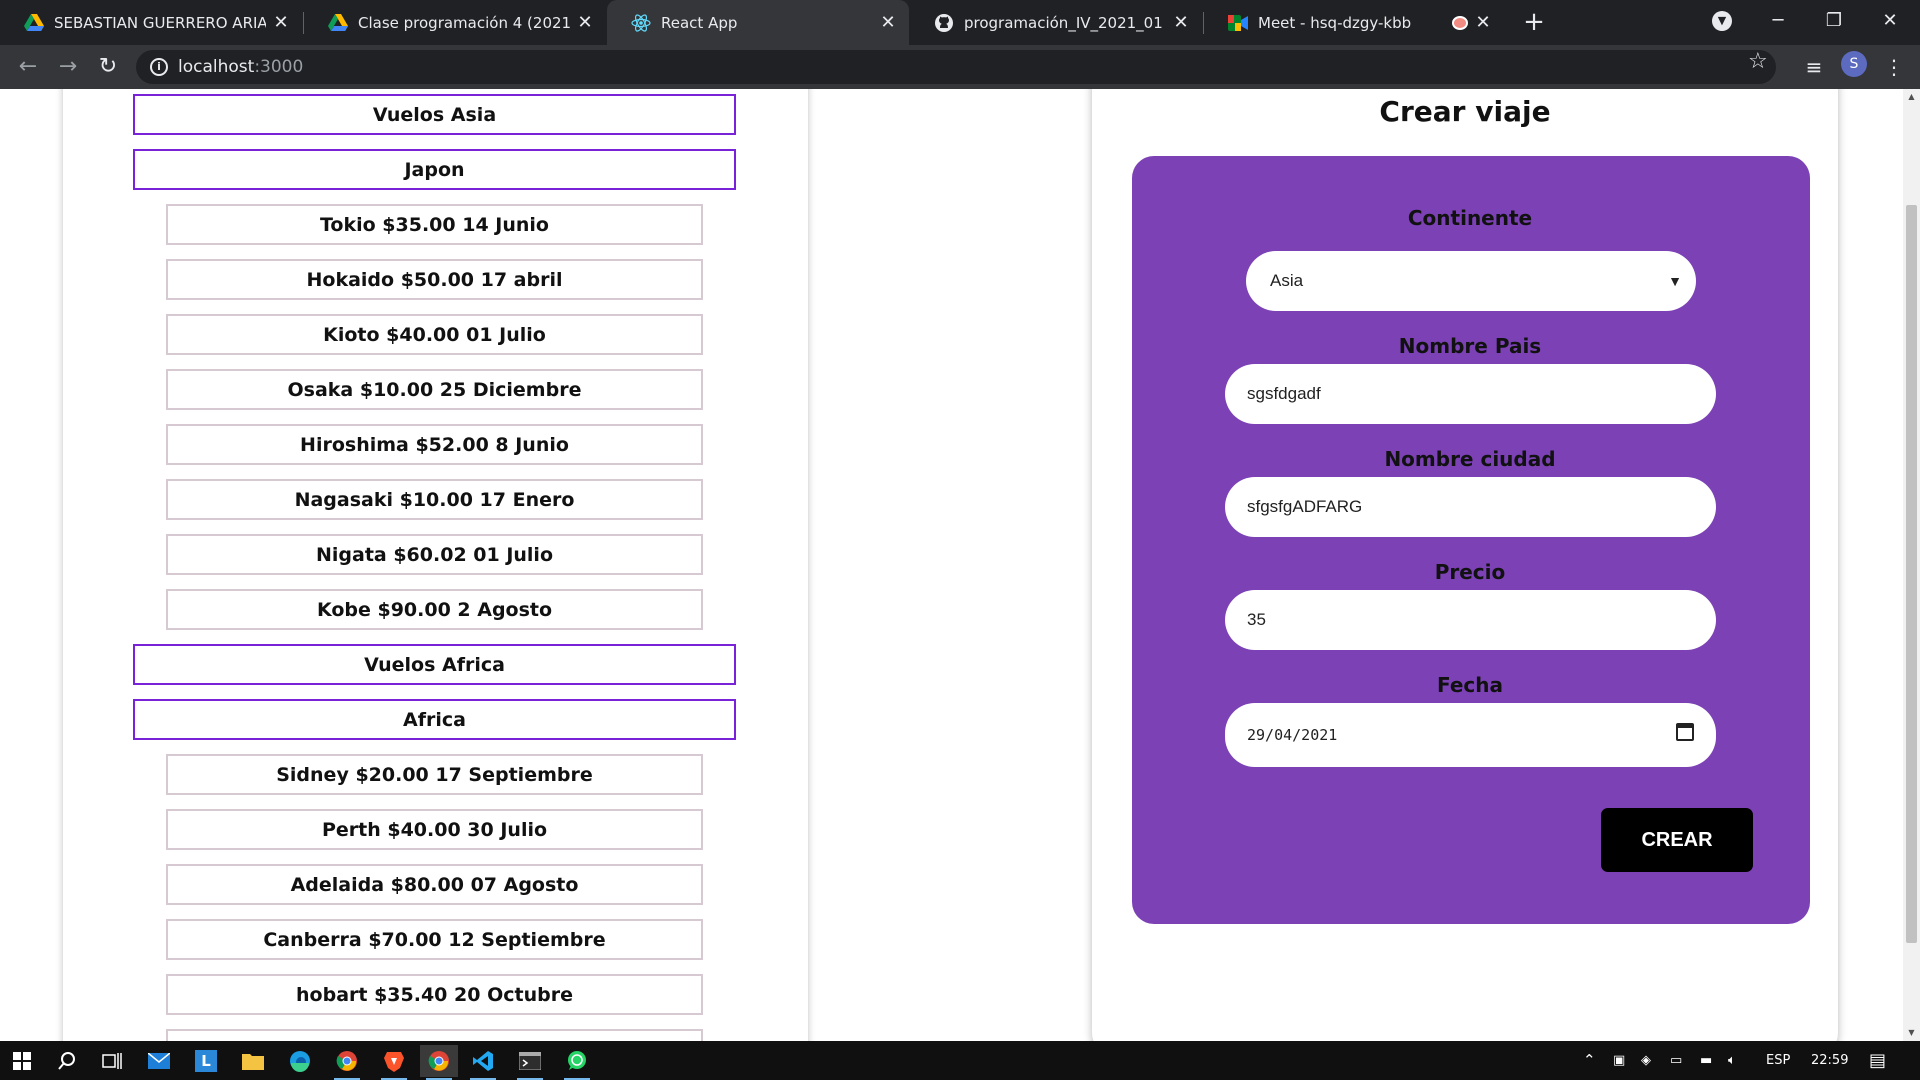 The width and height of the screenshot is (1920, 1080). I want to click on country-header: Africa, so click(434, 719).